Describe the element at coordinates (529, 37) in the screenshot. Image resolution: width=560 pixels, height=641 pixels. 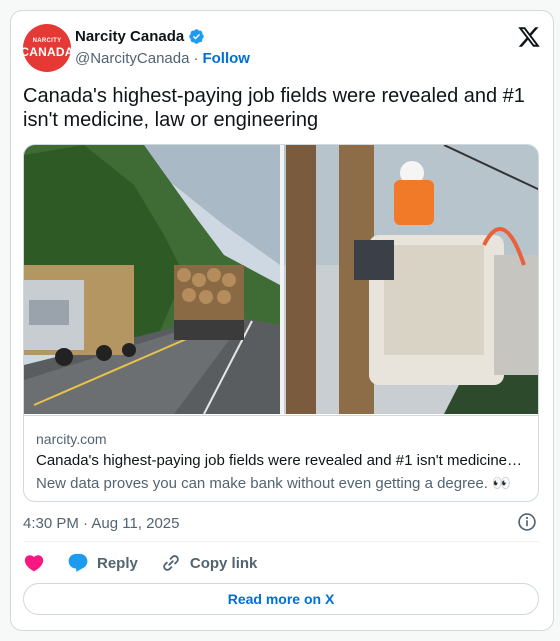
I see `x-logo-icon` at that location.